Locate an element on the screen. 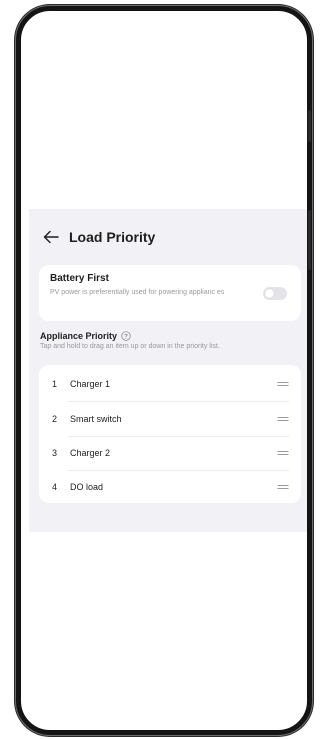 The width and height of the screenshot is (320, 739). item-label: Smart switch is located at coordinates (96, 419).